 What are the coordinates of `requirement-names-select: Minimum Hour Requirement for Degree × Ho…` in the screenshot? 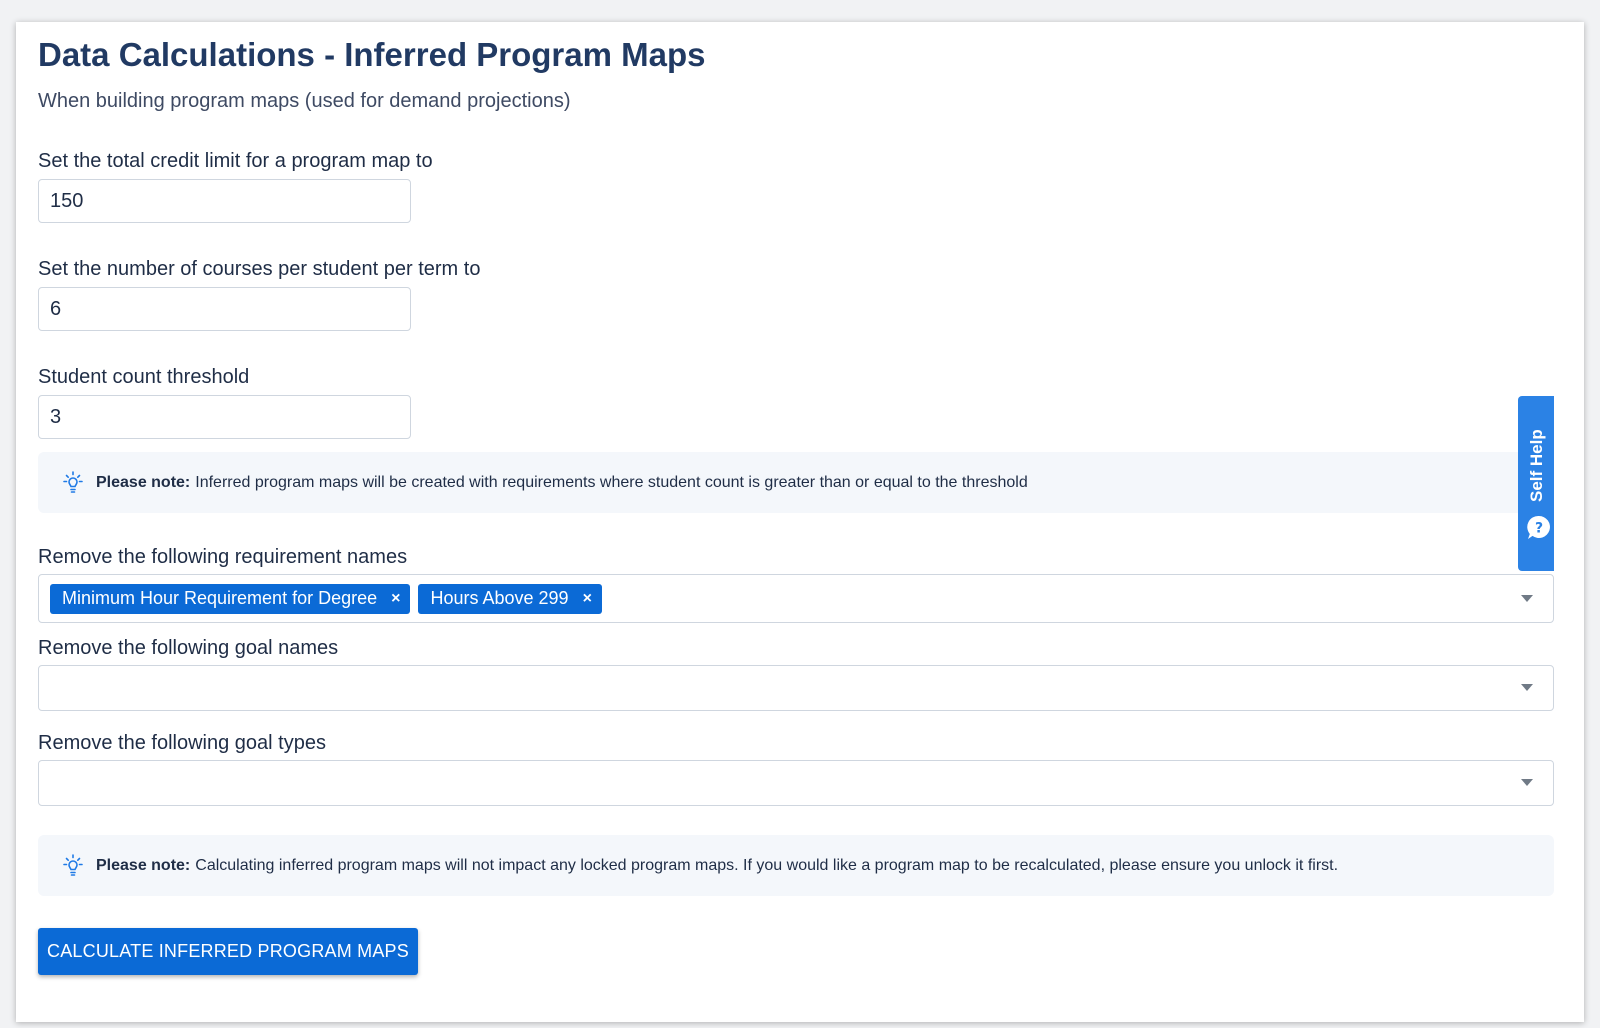 It's located at (796, 598).